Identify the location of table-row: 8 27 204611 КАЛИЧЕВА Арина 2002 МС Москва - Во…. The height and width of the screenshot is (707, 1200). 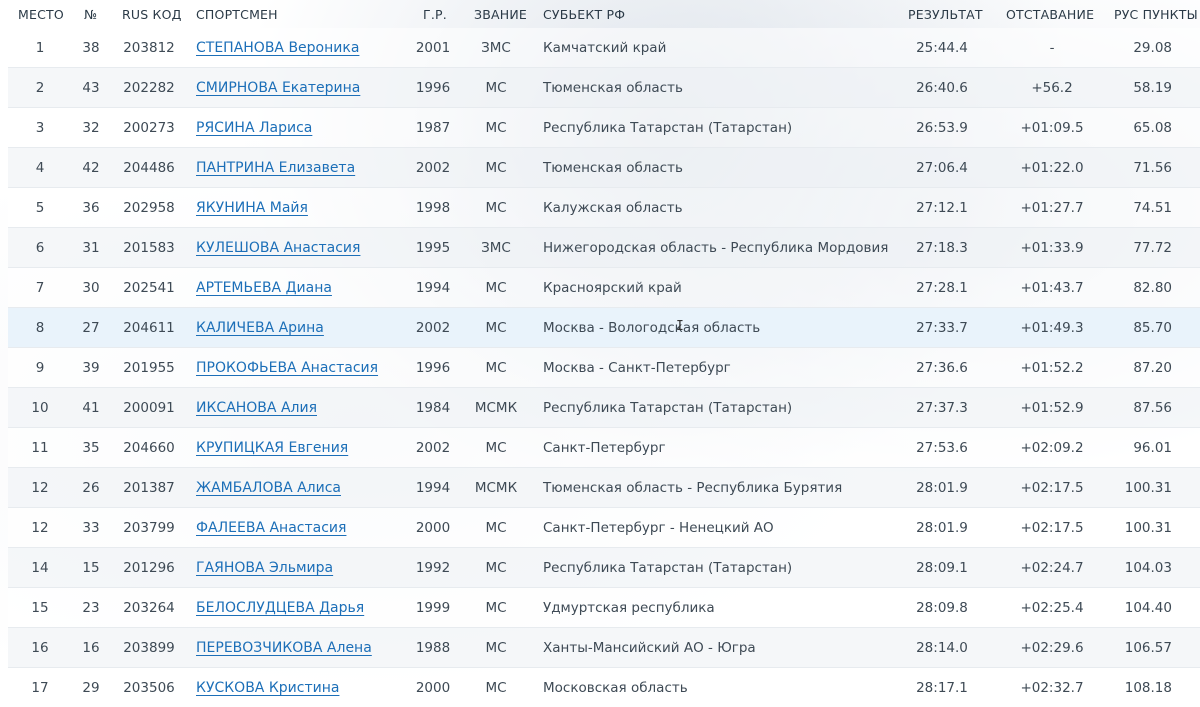
(604, 328).